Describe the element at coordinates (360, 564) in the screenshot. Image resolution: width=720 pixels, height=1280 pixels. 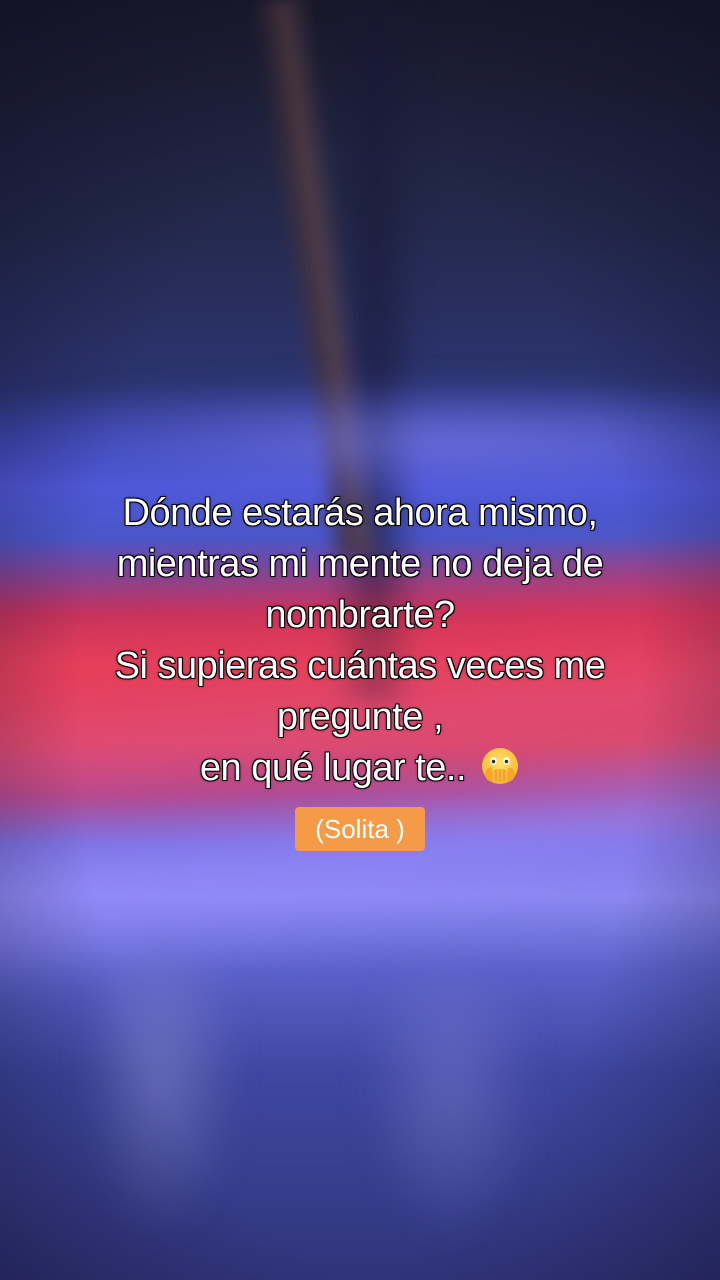
I see `caption-line: mientras mi mente no deja de` at that location.